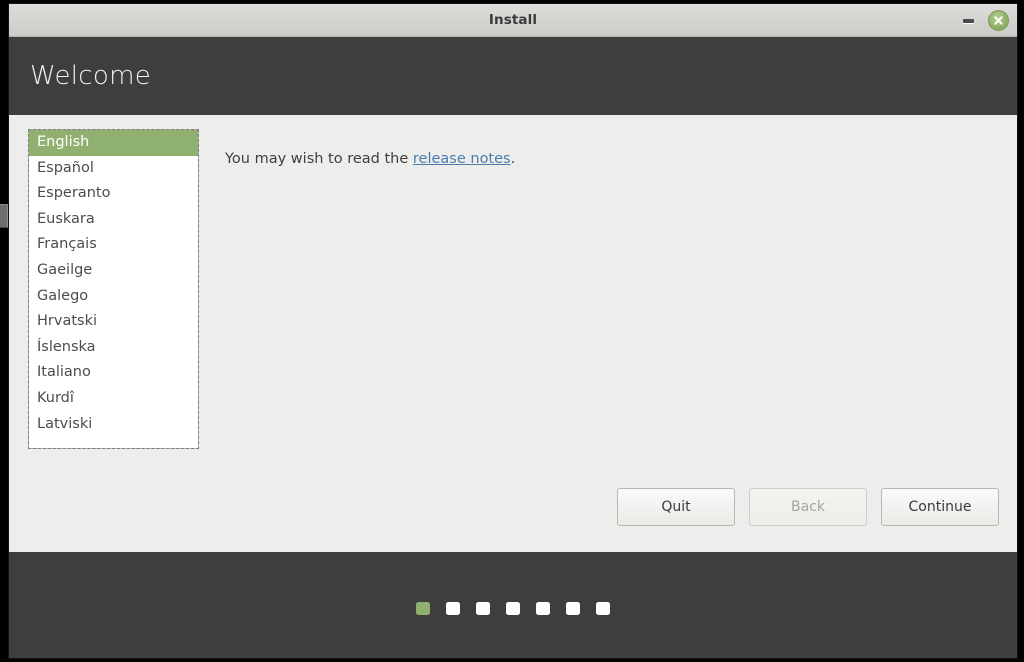 Image resolution: width=1024 pixels, height=662 pixels. I want to click on release-notes-text-after: ., so click(513, 159).